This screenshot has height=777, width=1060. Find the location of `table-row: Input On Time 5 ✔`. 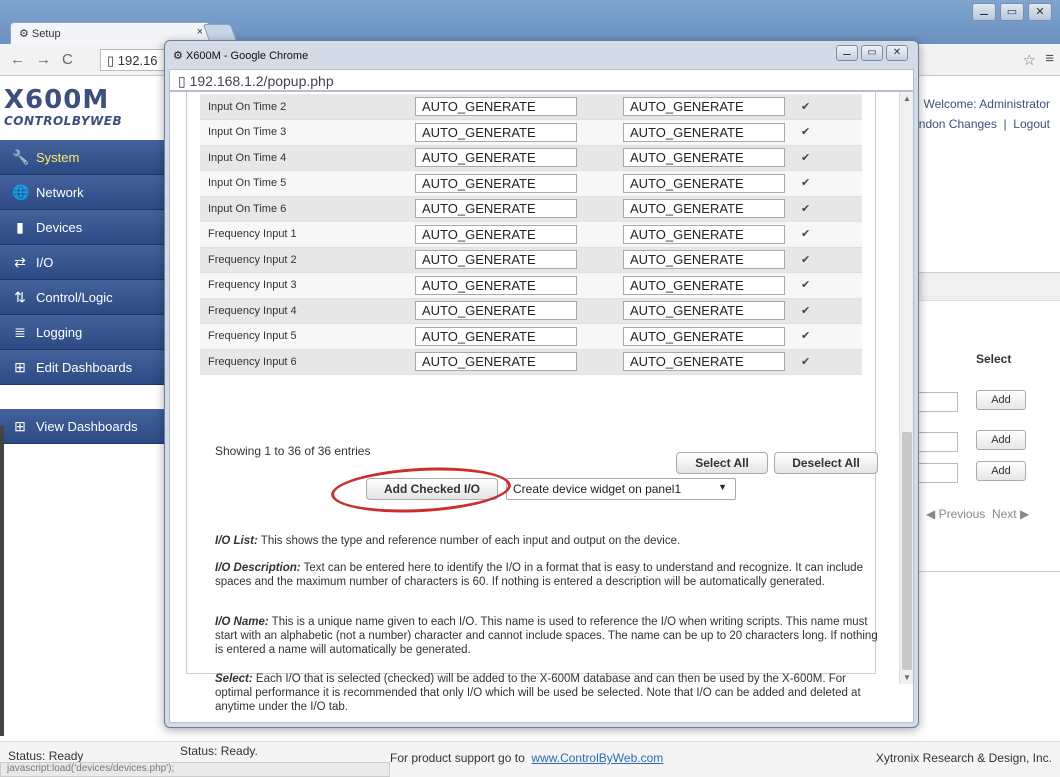

table-row: Input On Time 5 ✔ is located at coordinates (531, 183).